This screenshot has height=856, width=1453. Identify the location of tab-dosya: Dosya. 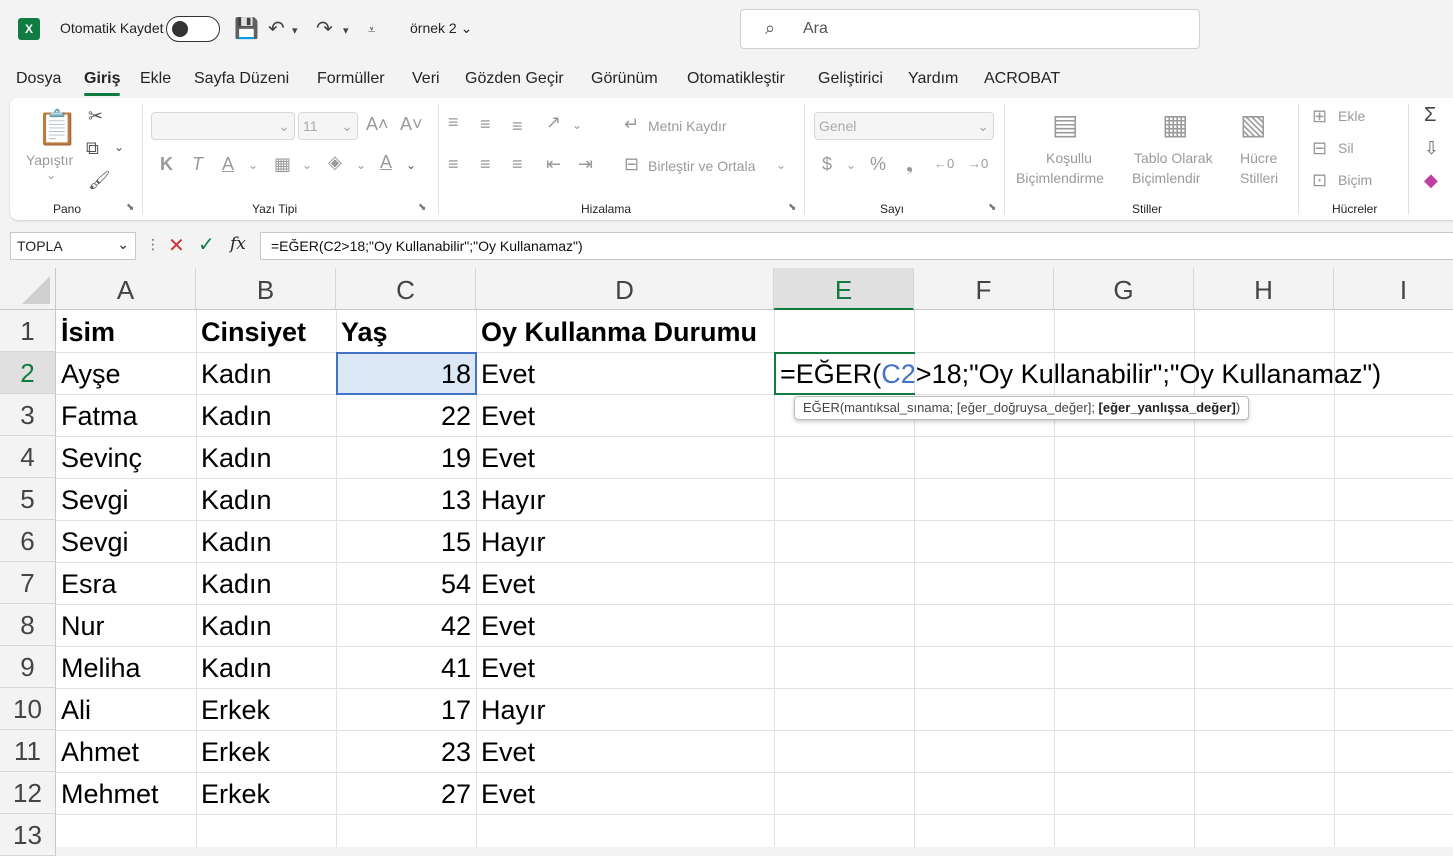
(38, 79).